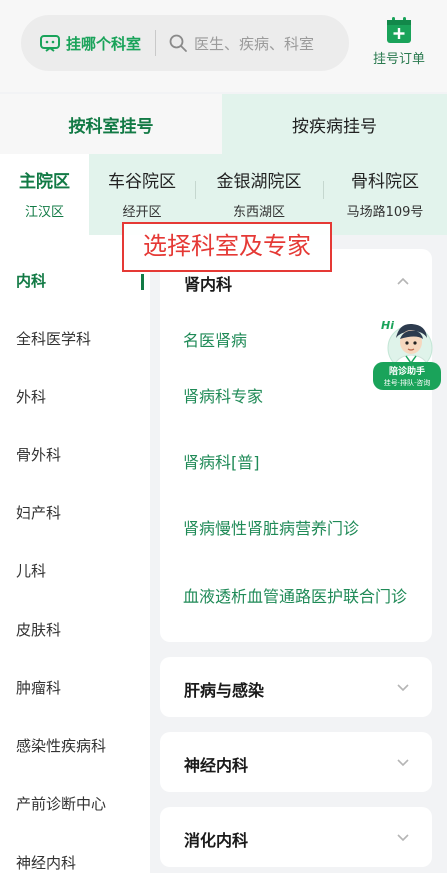 The width and height of the screenshot is (447, 873). What do you see at coordinates (38, 512) in the screenshot?
I see `department-item: 妇产科` at bounding box center [38, 512].